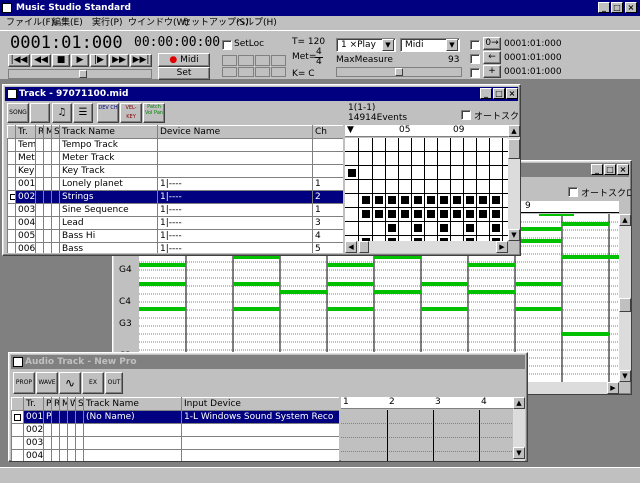 The width and height of the screenshot is (640, 483). I want to click on track-name: Bass Hi, so click(108, 236).